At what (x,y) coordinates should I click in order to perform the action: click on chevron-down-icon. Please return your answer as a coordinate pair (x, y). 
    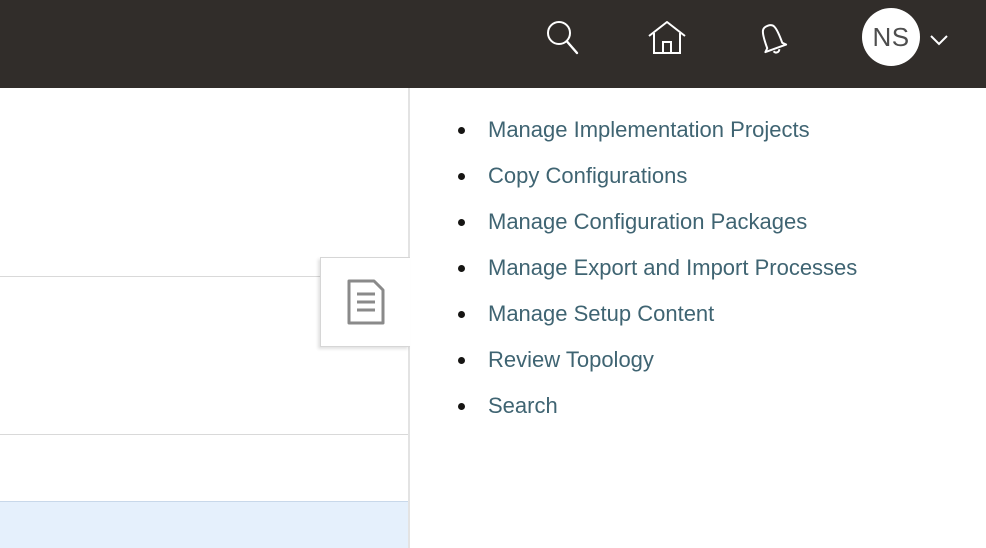
    Looking at the image, I should click on (939, 40).